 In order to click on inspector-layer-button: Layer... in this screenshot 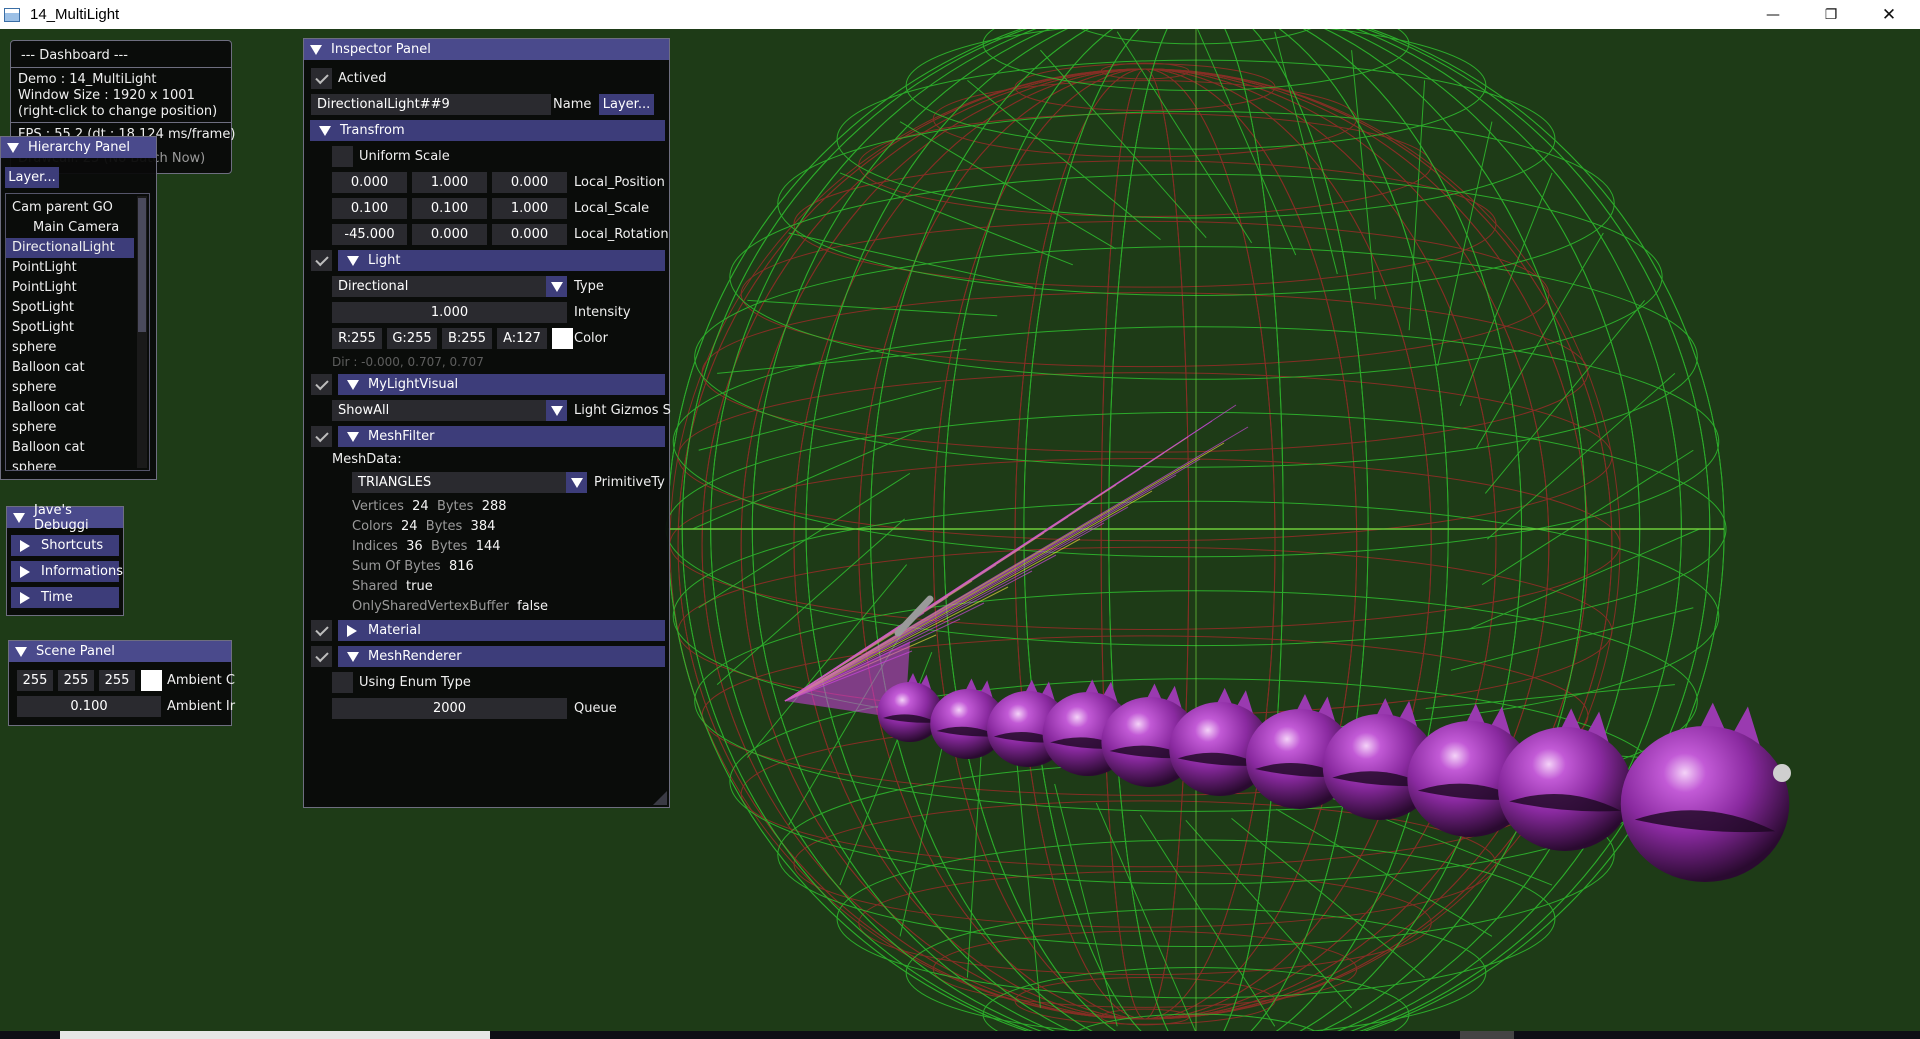, I will do `click(626, 104)`.